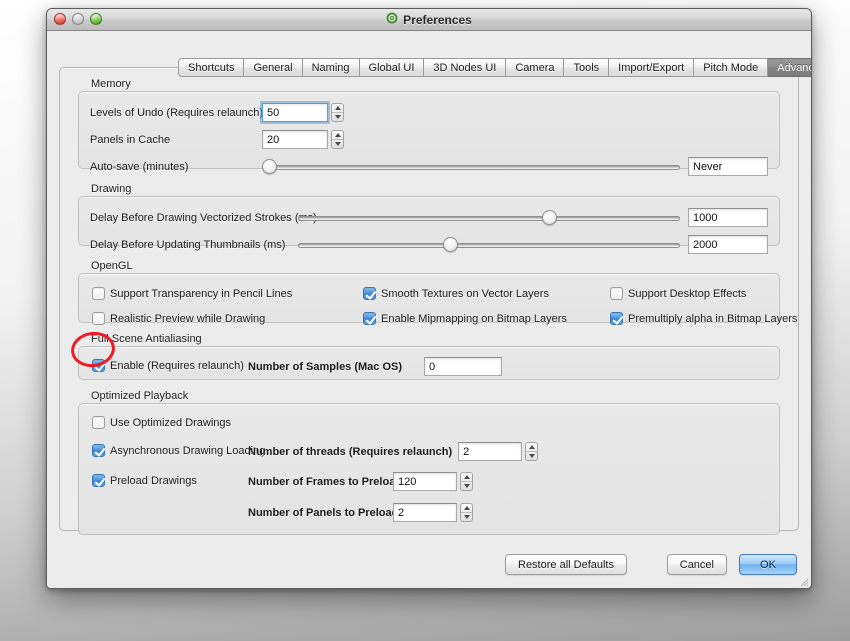 Image resolution: width=850 pixels, height=641 pixels. I want to click on target-icon, so click(392, 20).